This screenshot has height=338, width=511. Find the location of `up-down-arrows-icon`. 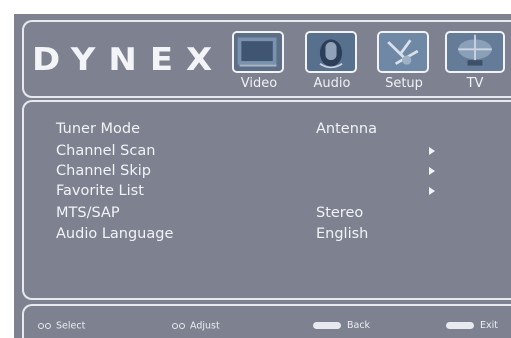

up-down-arrows-icon is located at coordinates (45, 326).